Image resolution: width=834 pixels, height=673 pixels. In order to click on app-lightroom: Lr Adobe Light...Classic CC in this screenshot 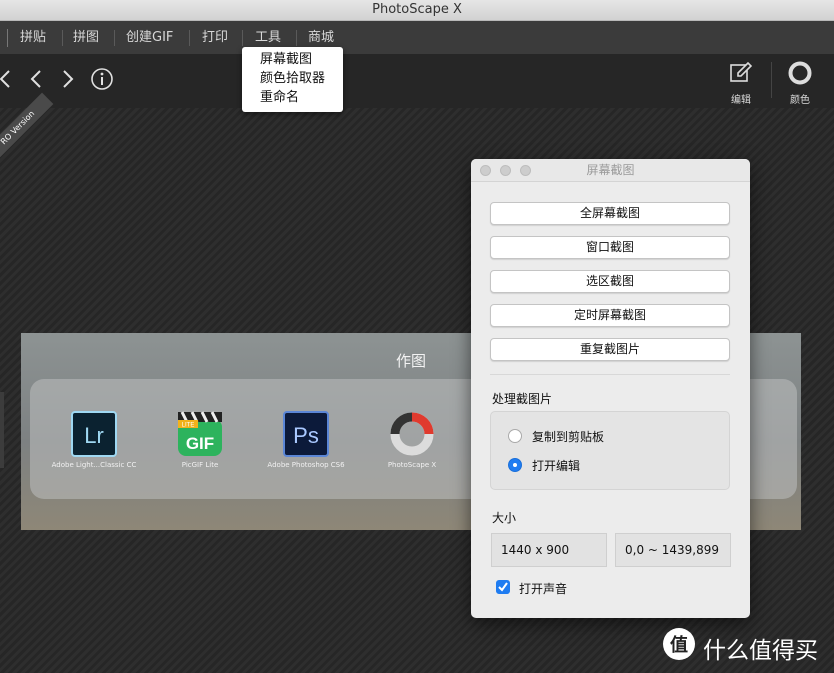, I will do `click(94, 440)`.